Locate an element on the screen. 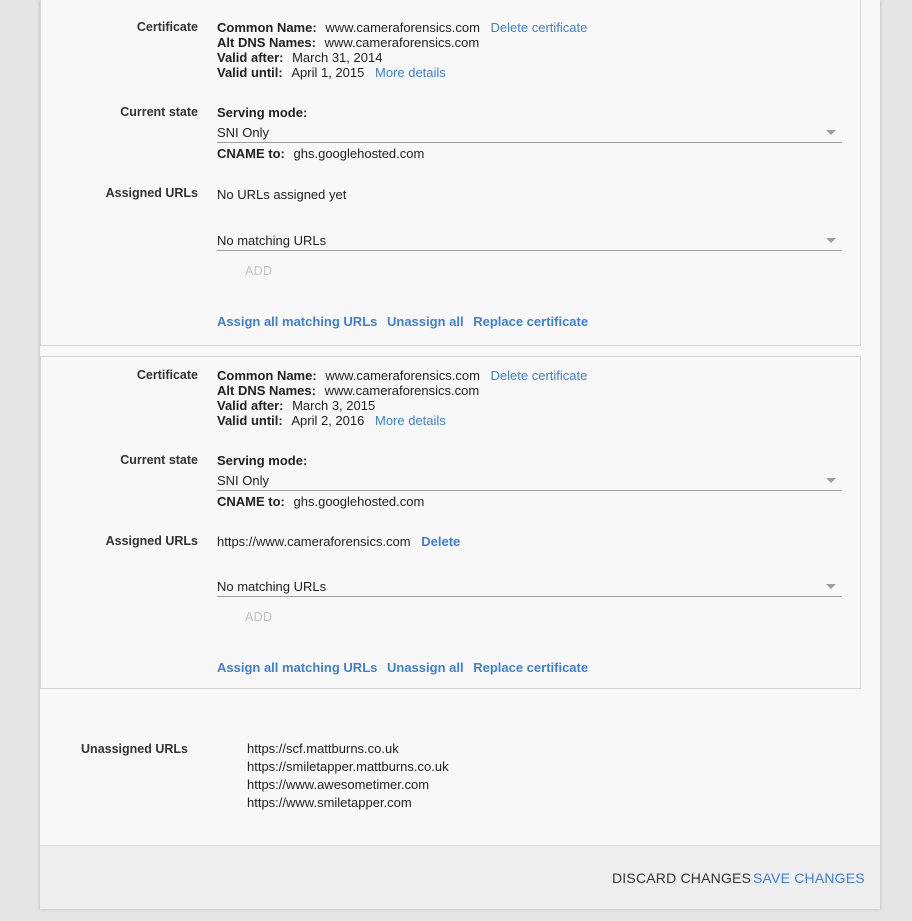 The height and width of the screenshot is (921, 912). assigned-url: https://www.cameraforensics.com is located at coordinates (314, 541).